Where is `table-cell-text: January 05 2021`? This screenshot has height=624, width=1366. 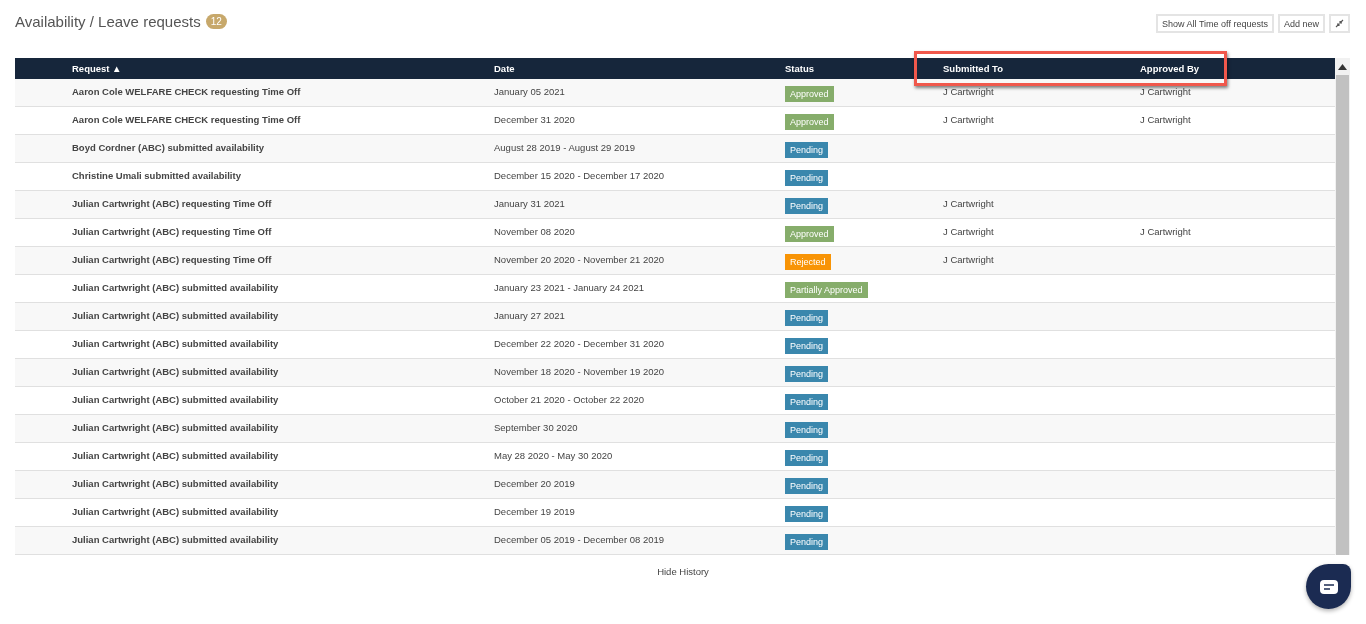
table-cell-text: January 05 2021 is located at coordinates (530, 91).